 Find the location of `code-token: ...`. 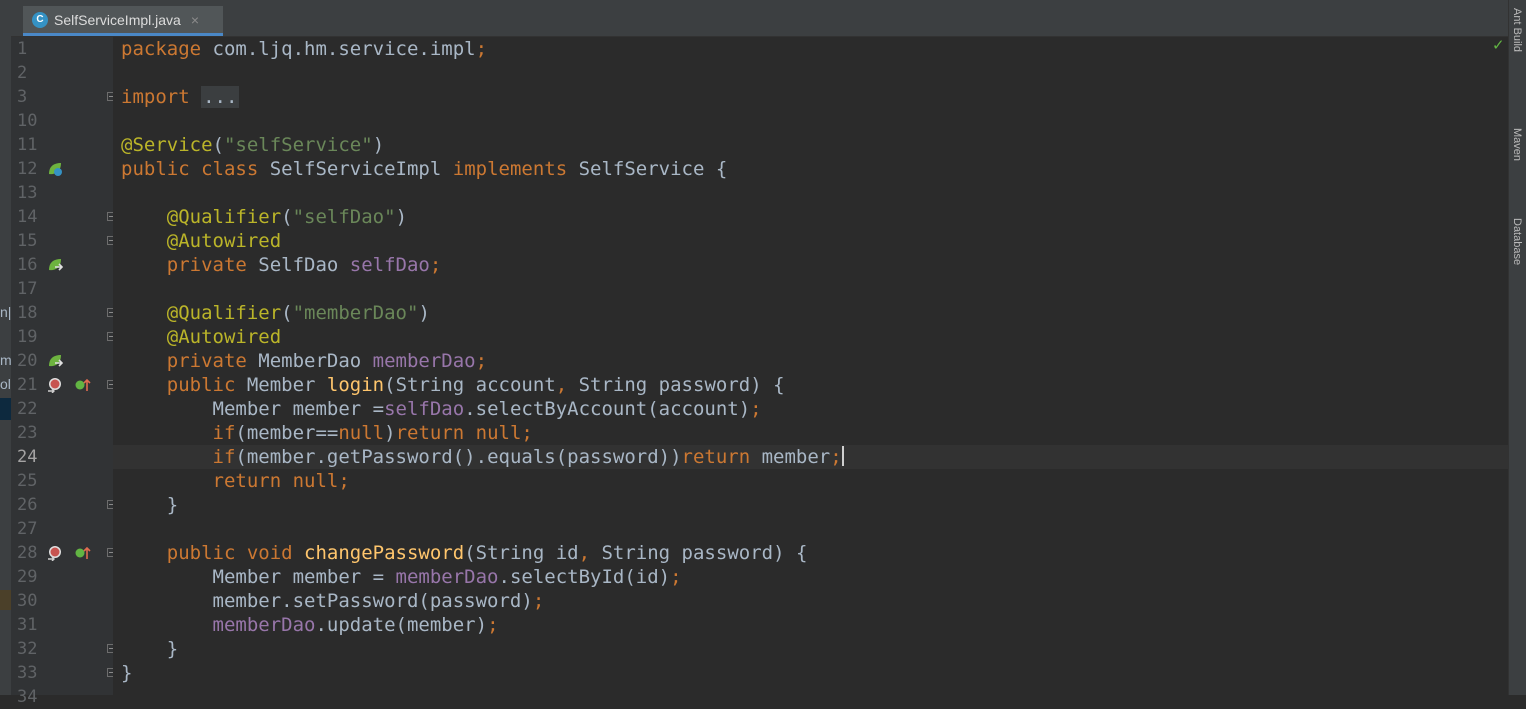

code-token: ... is located at coordinates (220, 97).